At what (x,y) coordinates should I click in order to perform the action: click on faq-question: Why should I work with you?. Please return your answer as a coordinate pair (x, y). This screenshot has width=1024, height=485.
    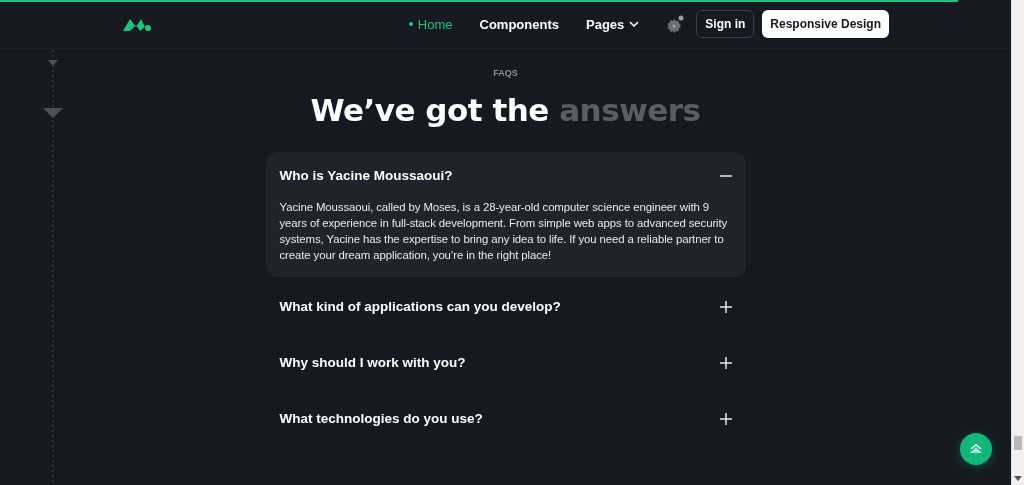
    Looking at the image, I should click on (372, 362).